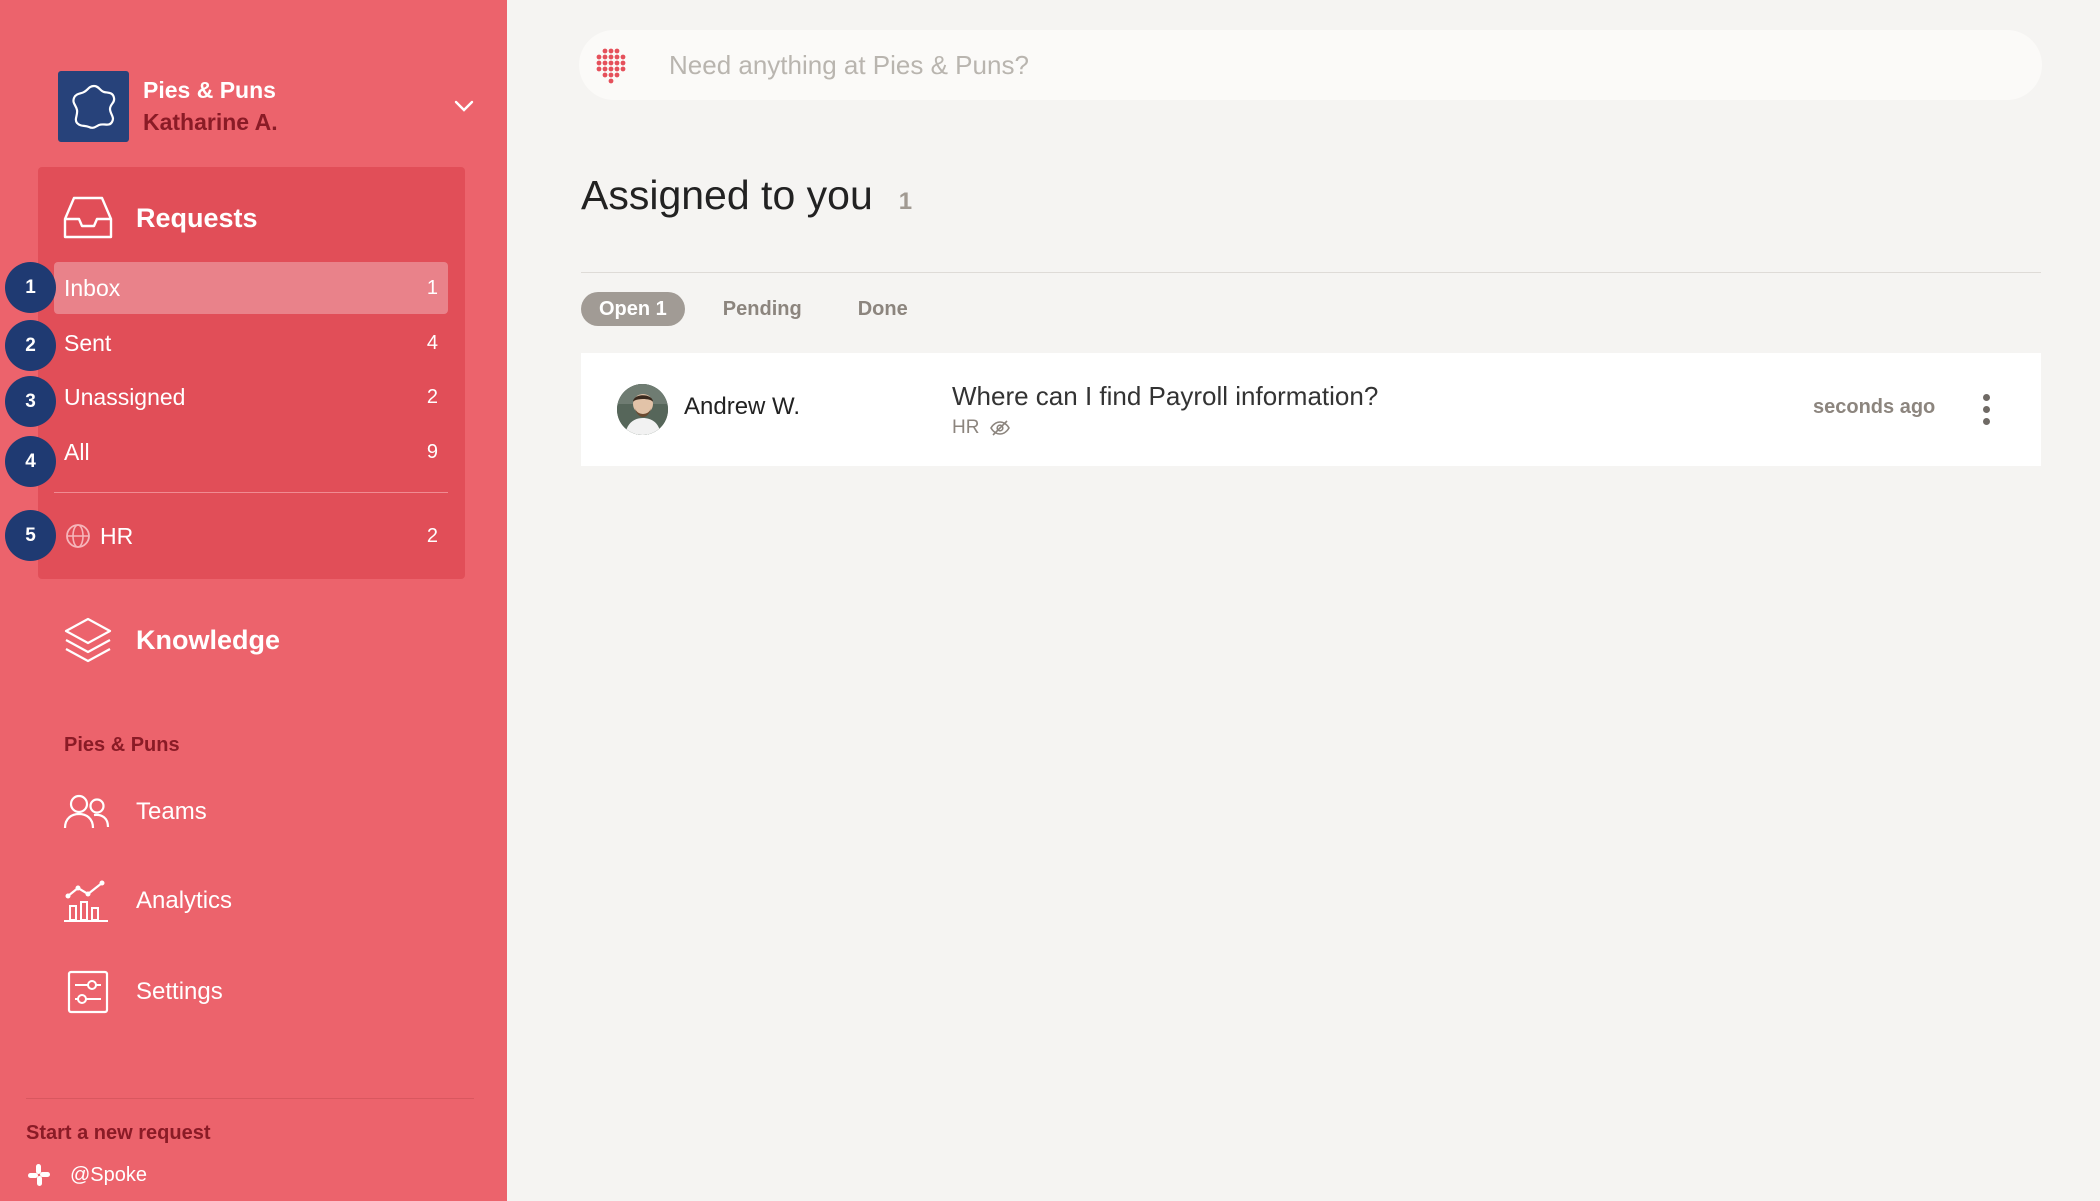 The width and height of the screenshot is (2100, 1201). What do you see at coordinates (30, 535) in the screenshot?
I see `step-badge-5: 5` at bounding box center [30, 535].